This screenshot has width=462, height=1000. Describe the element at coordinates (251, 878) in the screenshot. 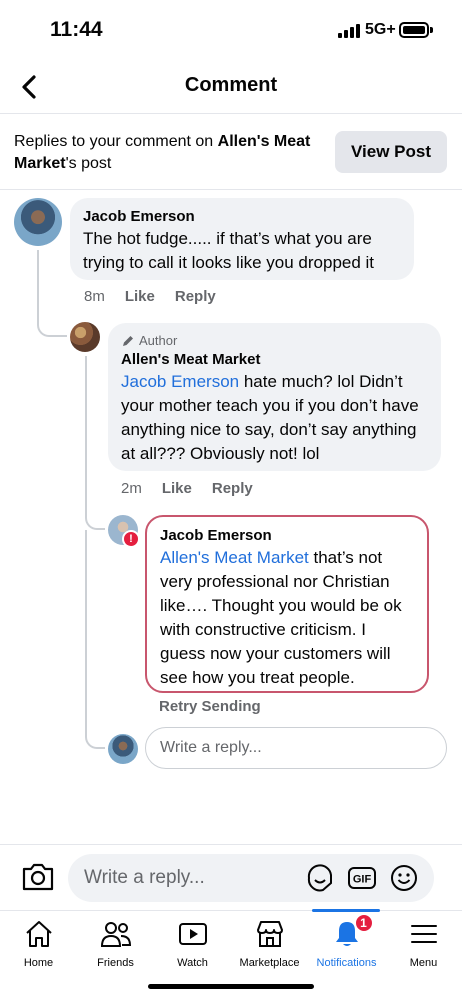

I see `composer-input: Write a reply... GIF` at that location.